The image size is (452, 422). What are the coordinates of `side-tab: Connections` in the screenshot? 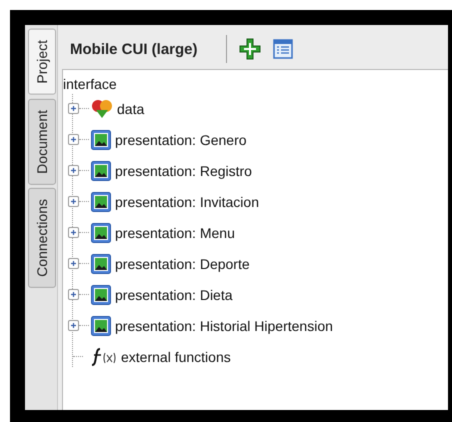 It's located at (42, 238).